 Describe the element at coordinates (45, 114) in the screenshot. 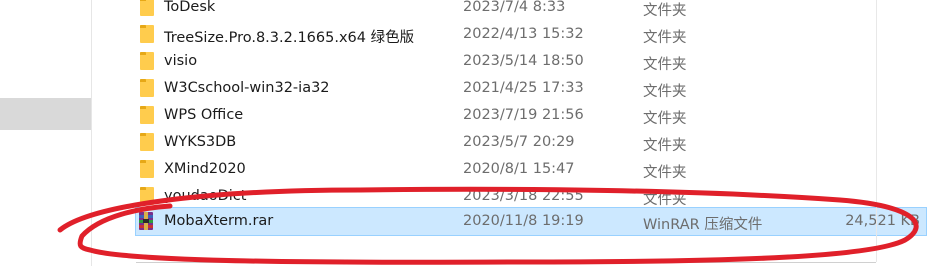

I see `nav-selected-item` at that location.